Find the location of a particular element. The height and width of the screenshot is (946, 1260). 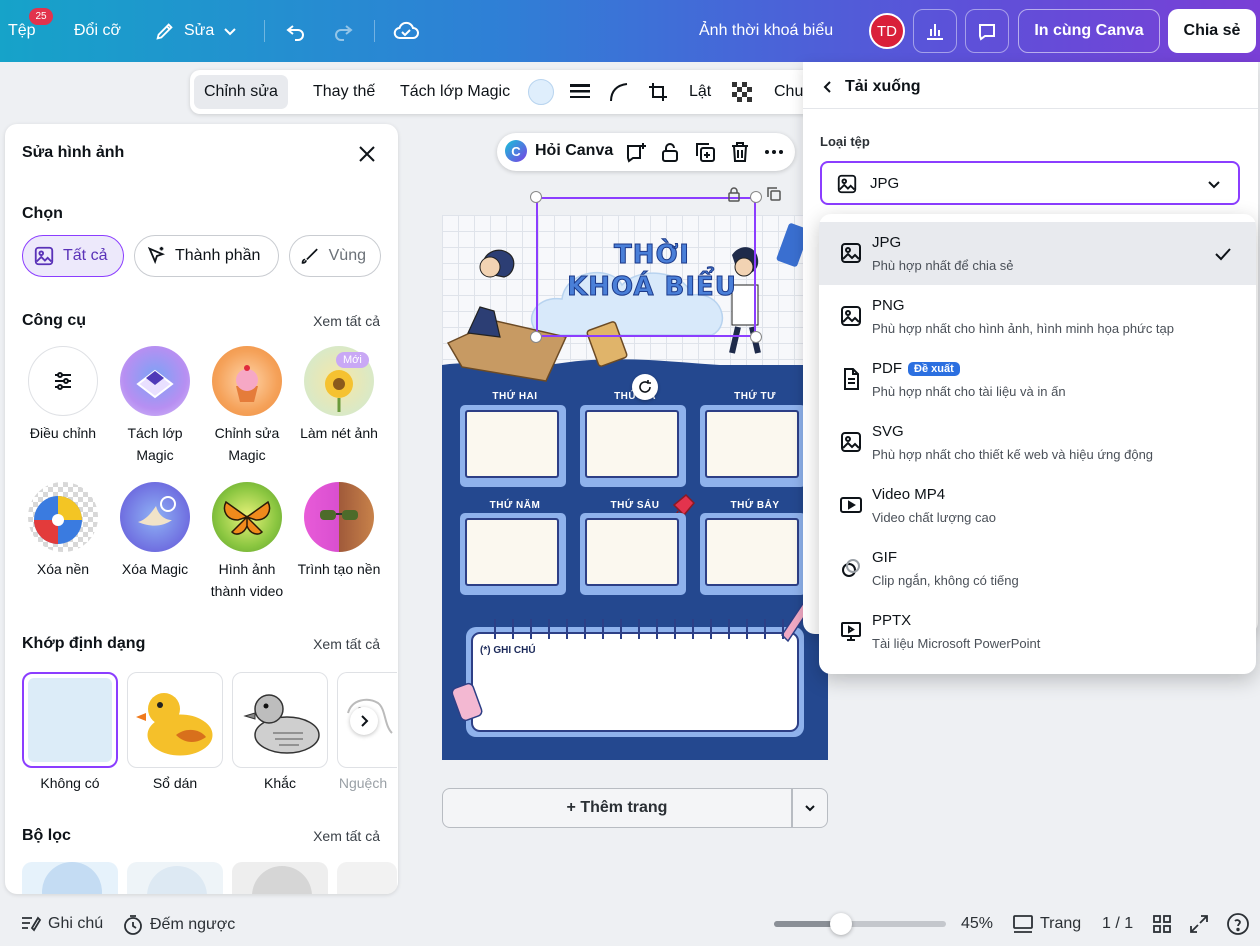

tool-image-to-video: Hình ảnh thành video is located at coordinates (247, 542).